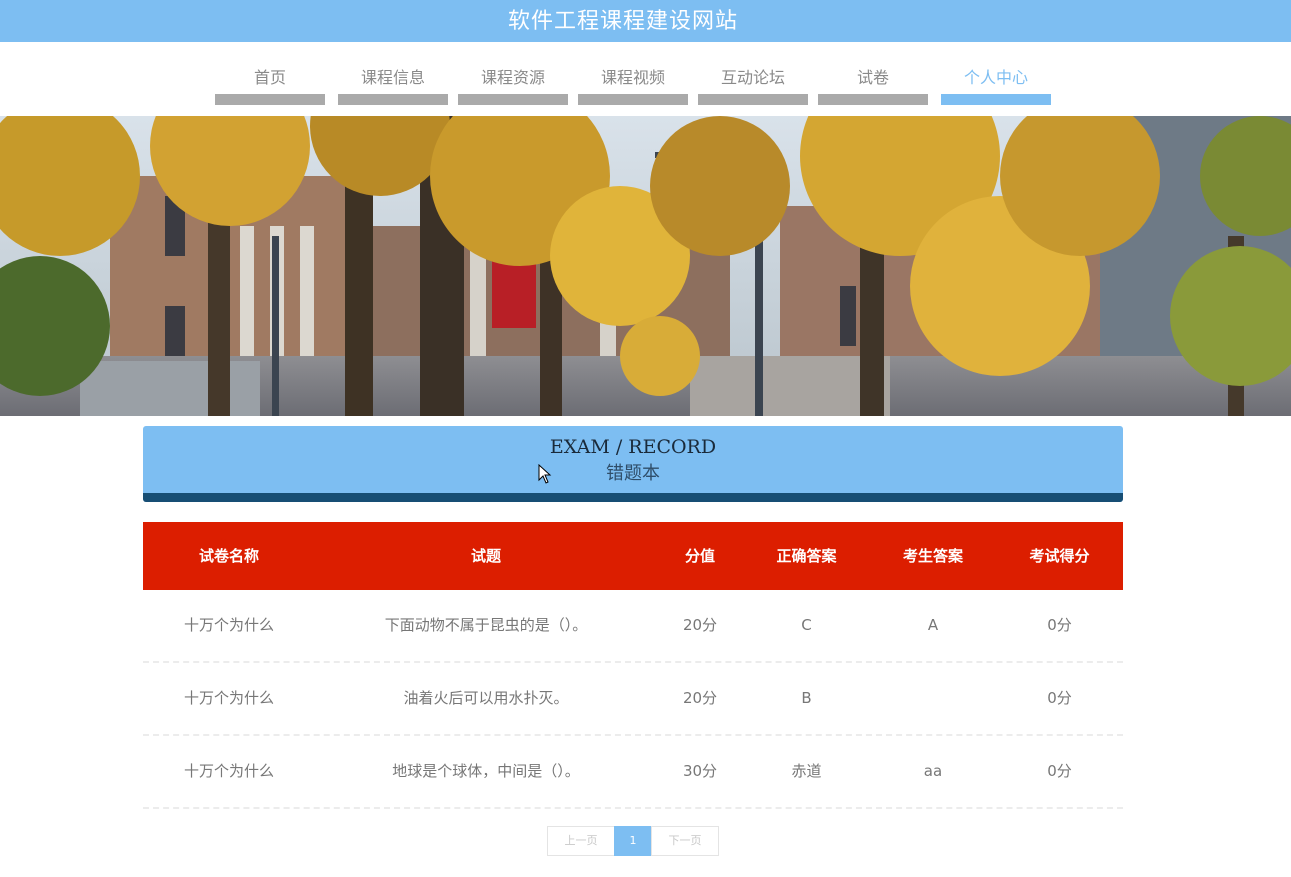 This screenshot has height=877, width=1291. Describe the element at coordinates (633, 556) in the screenshot. I see `table-header: 试卷名称 试题 分值 正确答案 考生答案 考试得分` at that location.